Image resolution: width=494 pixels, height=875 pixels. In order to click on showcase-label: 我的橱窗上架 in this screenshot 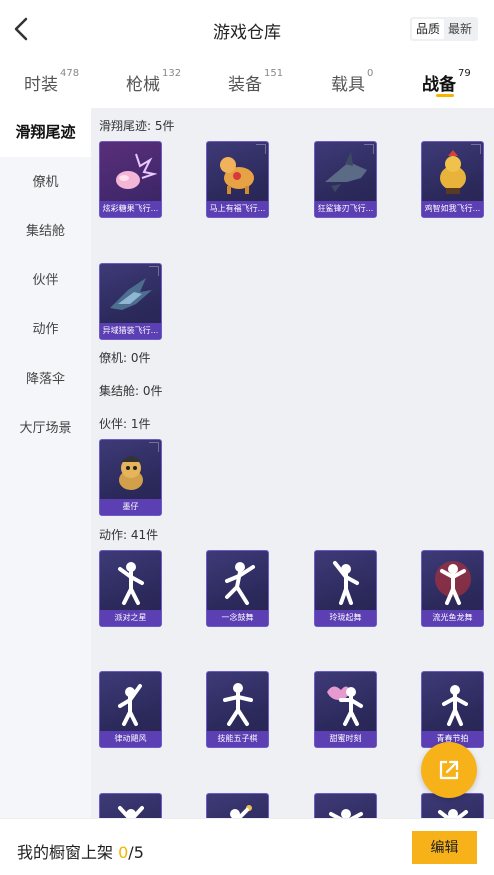, I will do `click(65, 852)`.